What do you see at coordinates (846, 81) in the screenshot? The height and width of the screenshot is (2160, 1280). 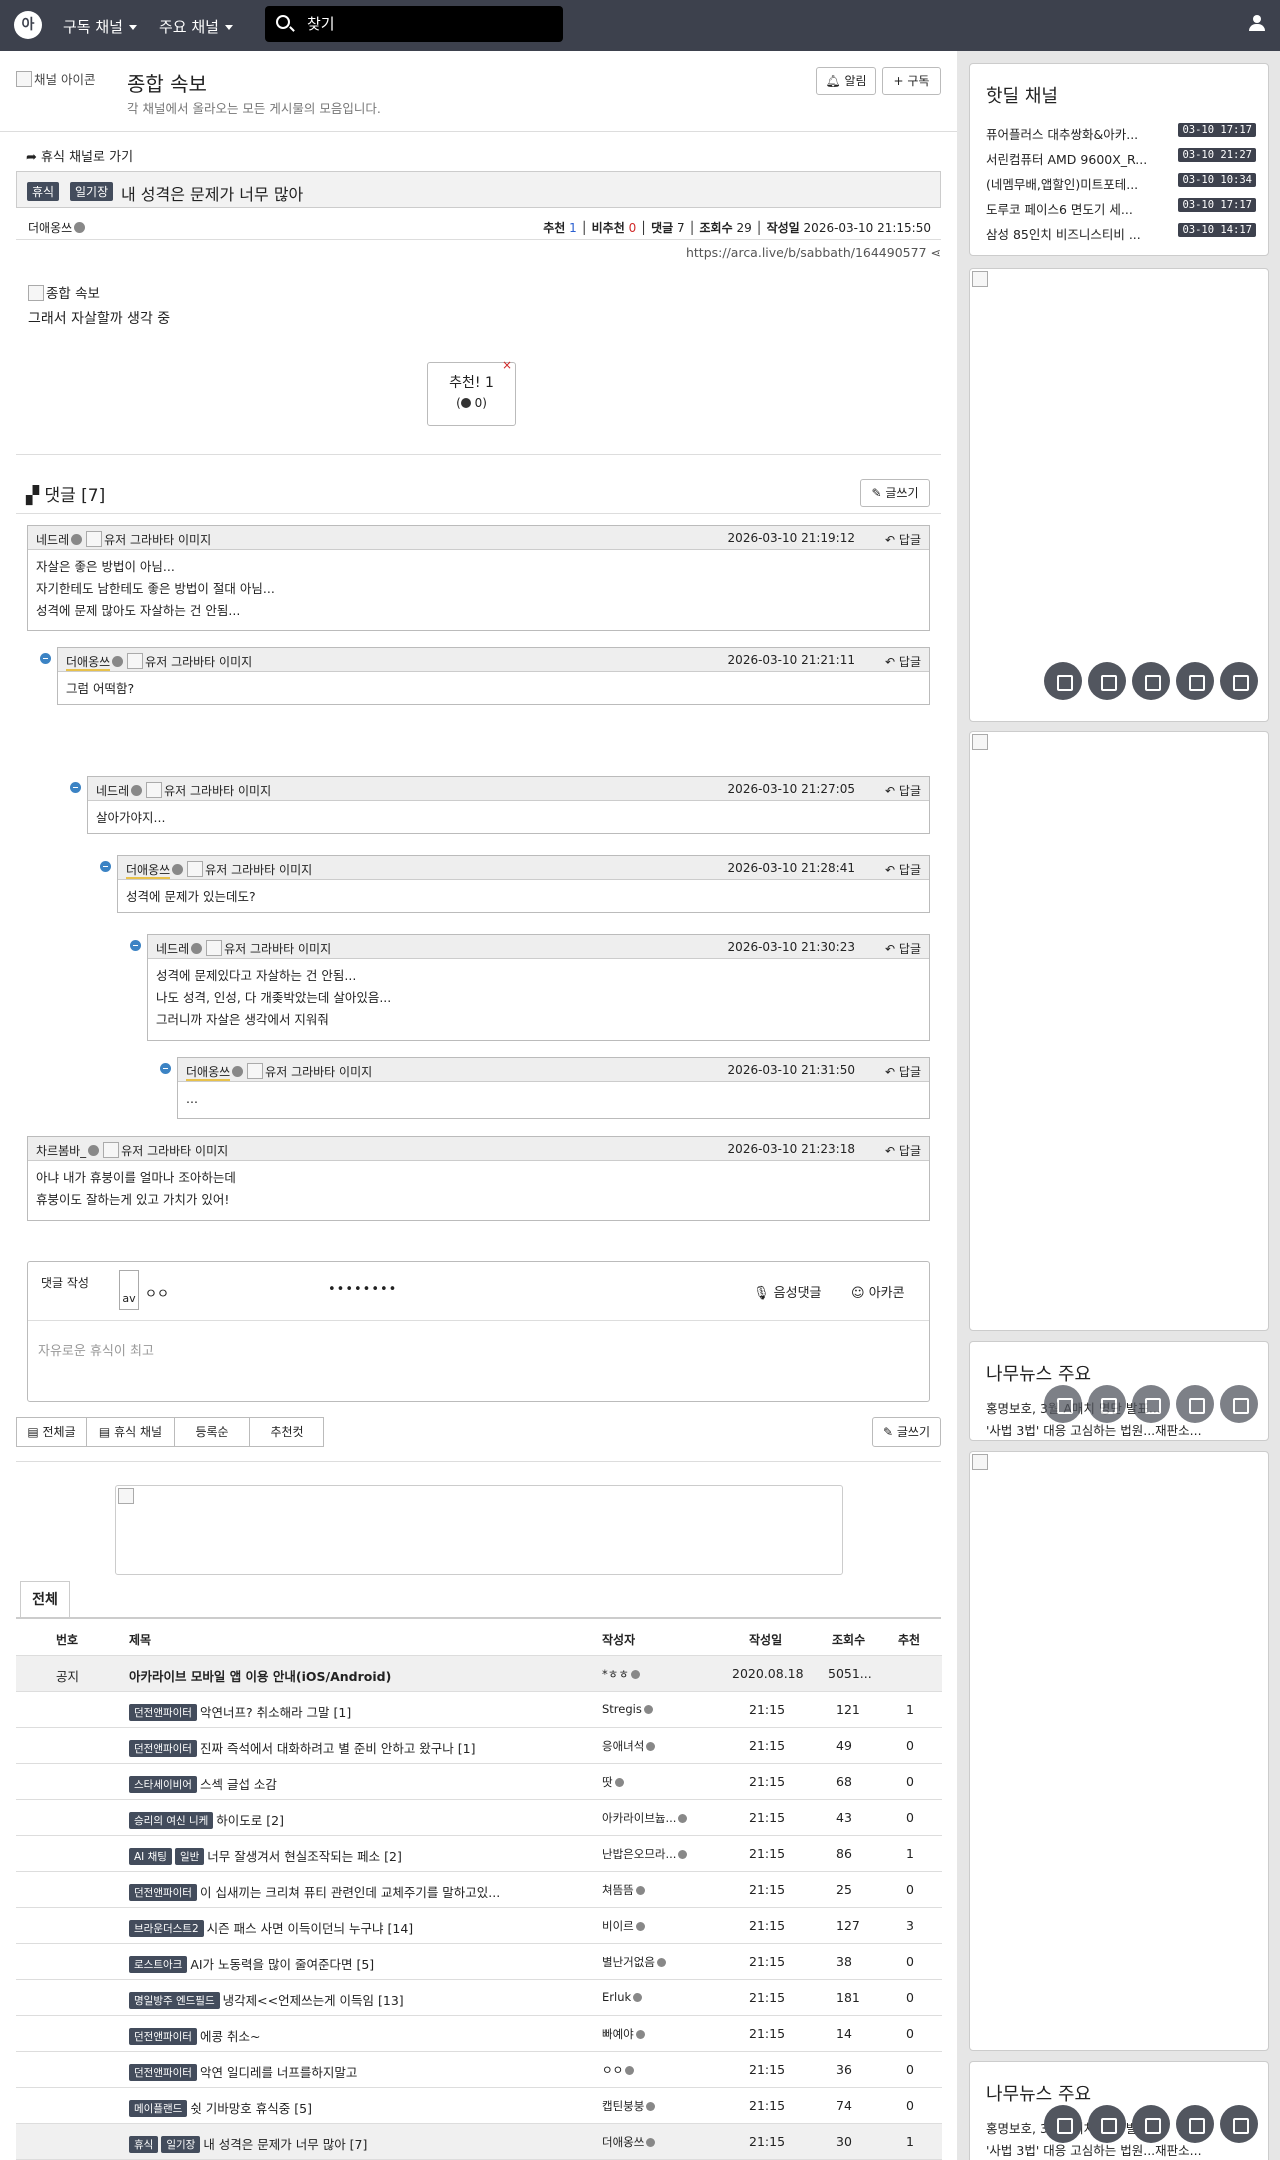 I see `alarm-button: 🔔︎ 알림` at bounding box center [846, 81].